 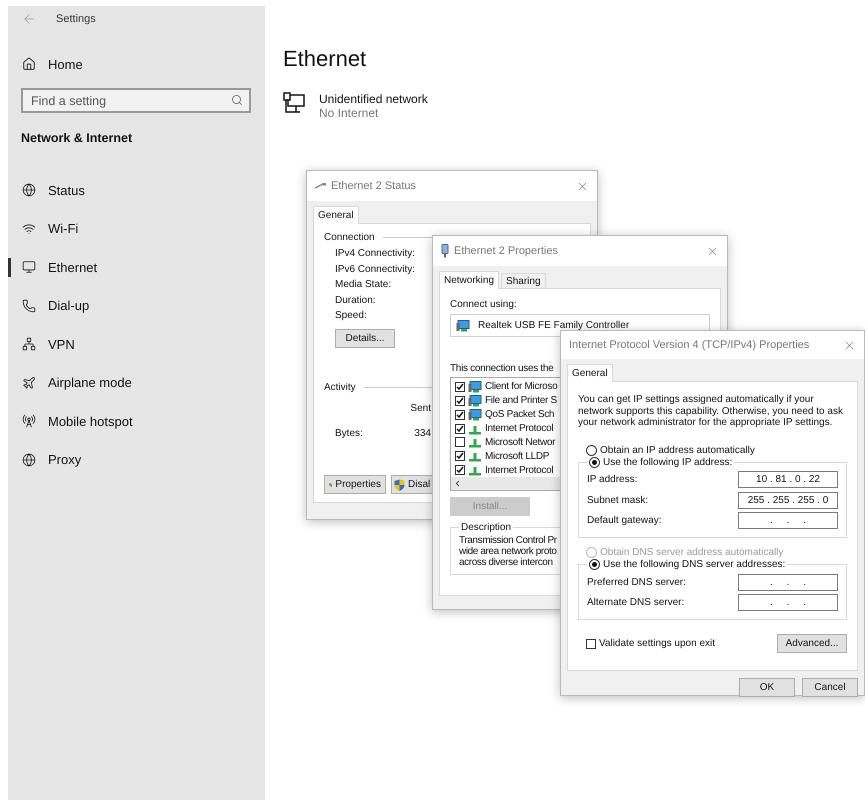 What do you see at coordinates (136, 344) in the screenshot?
I see `nav-item: VPN` at bounding box center [136, 344].